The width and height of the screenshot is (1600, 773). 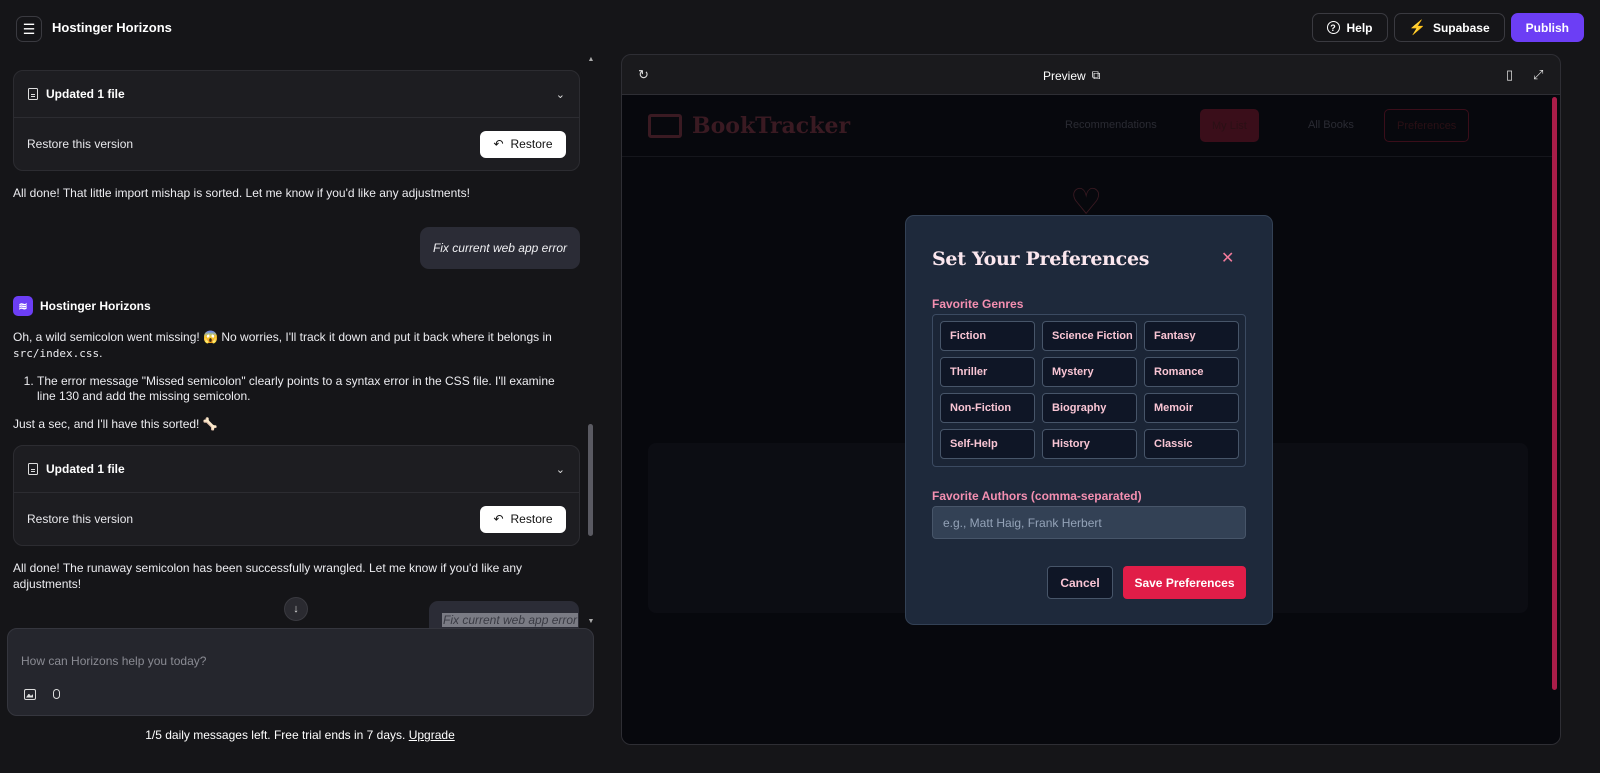 I want to click on horizons-logo-icon: ≋, so click(x=23, y=306).